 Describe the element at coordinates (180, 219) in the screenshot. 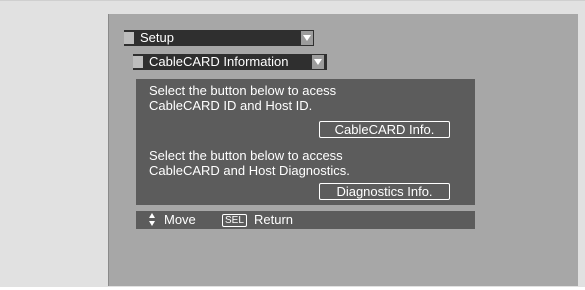

I see `move-label: Move` at that location.